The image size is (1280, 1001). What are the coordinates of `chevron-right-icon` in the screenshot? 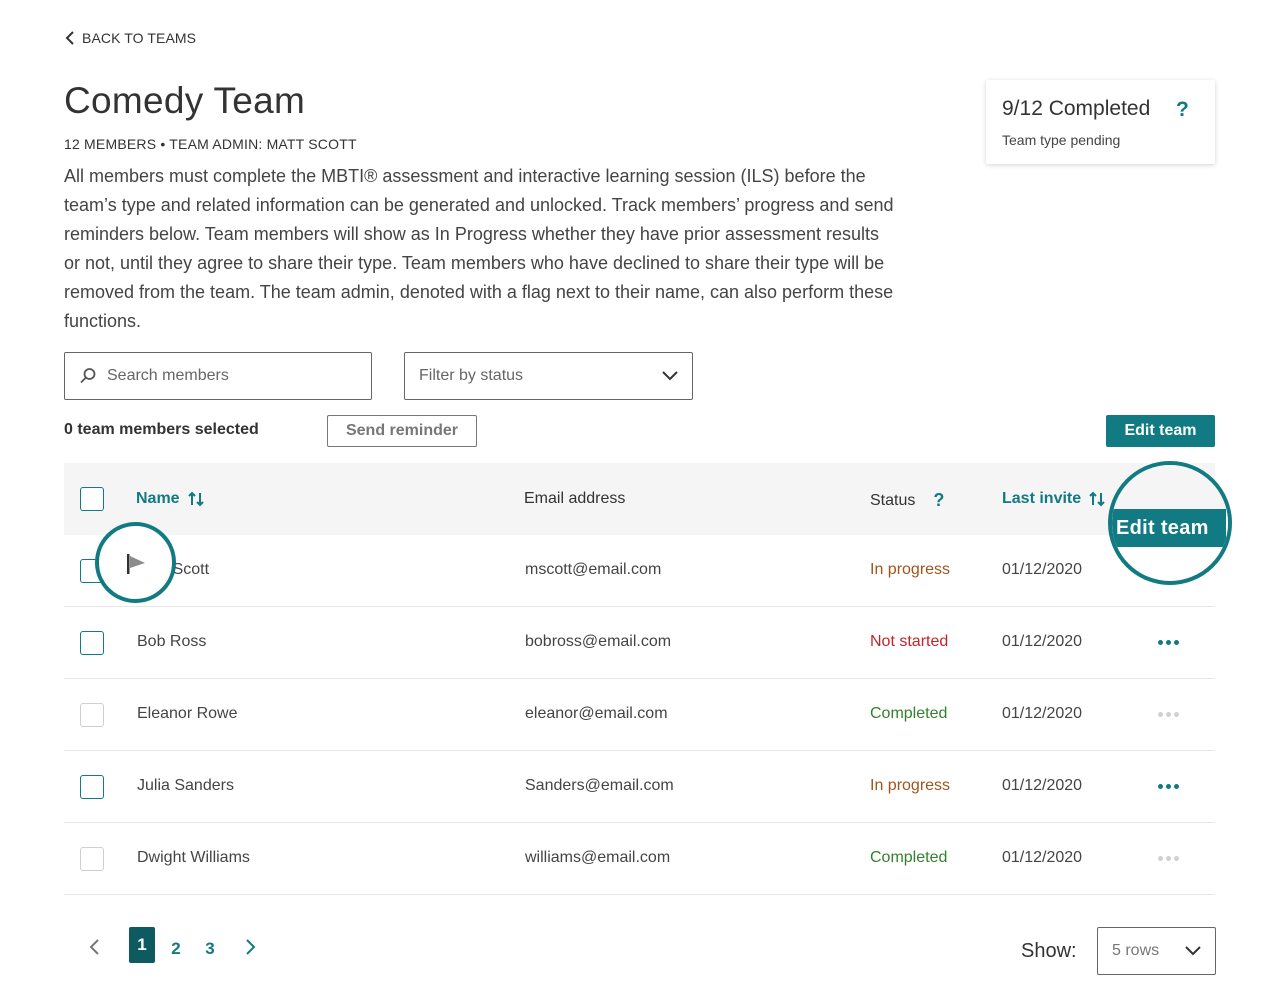 It's located at (251, 947).